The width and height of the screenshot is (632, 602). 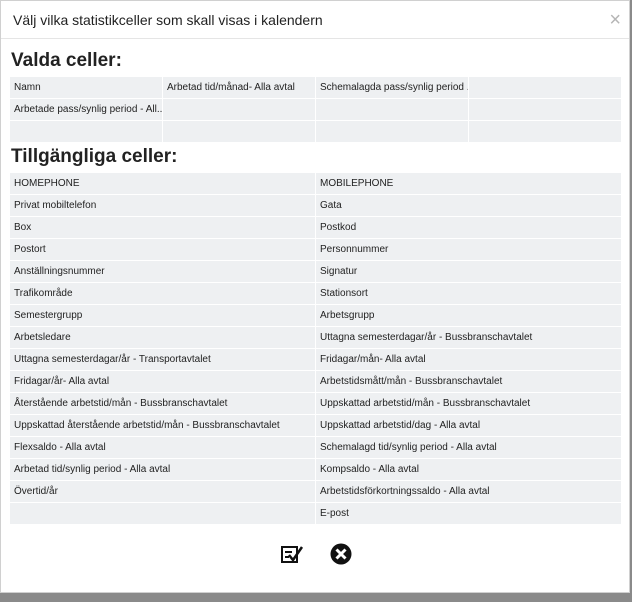 I want to click on available-cell: Personnummer, so click(x=469, y=250).